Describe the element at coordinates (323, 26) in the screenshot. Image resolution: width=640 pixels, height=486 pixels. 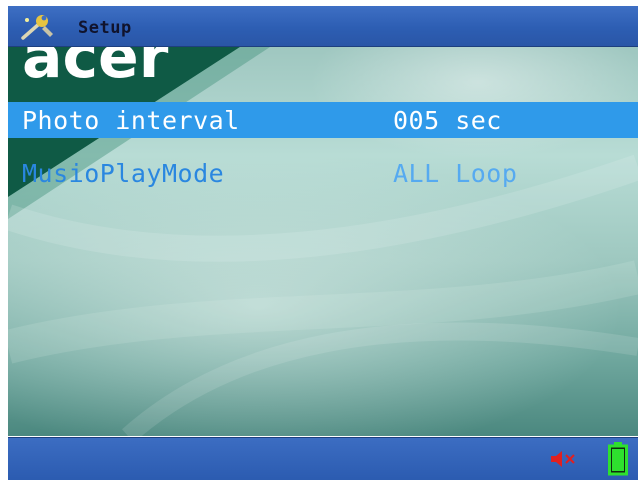
I see `title-bar: Setup` at that location.